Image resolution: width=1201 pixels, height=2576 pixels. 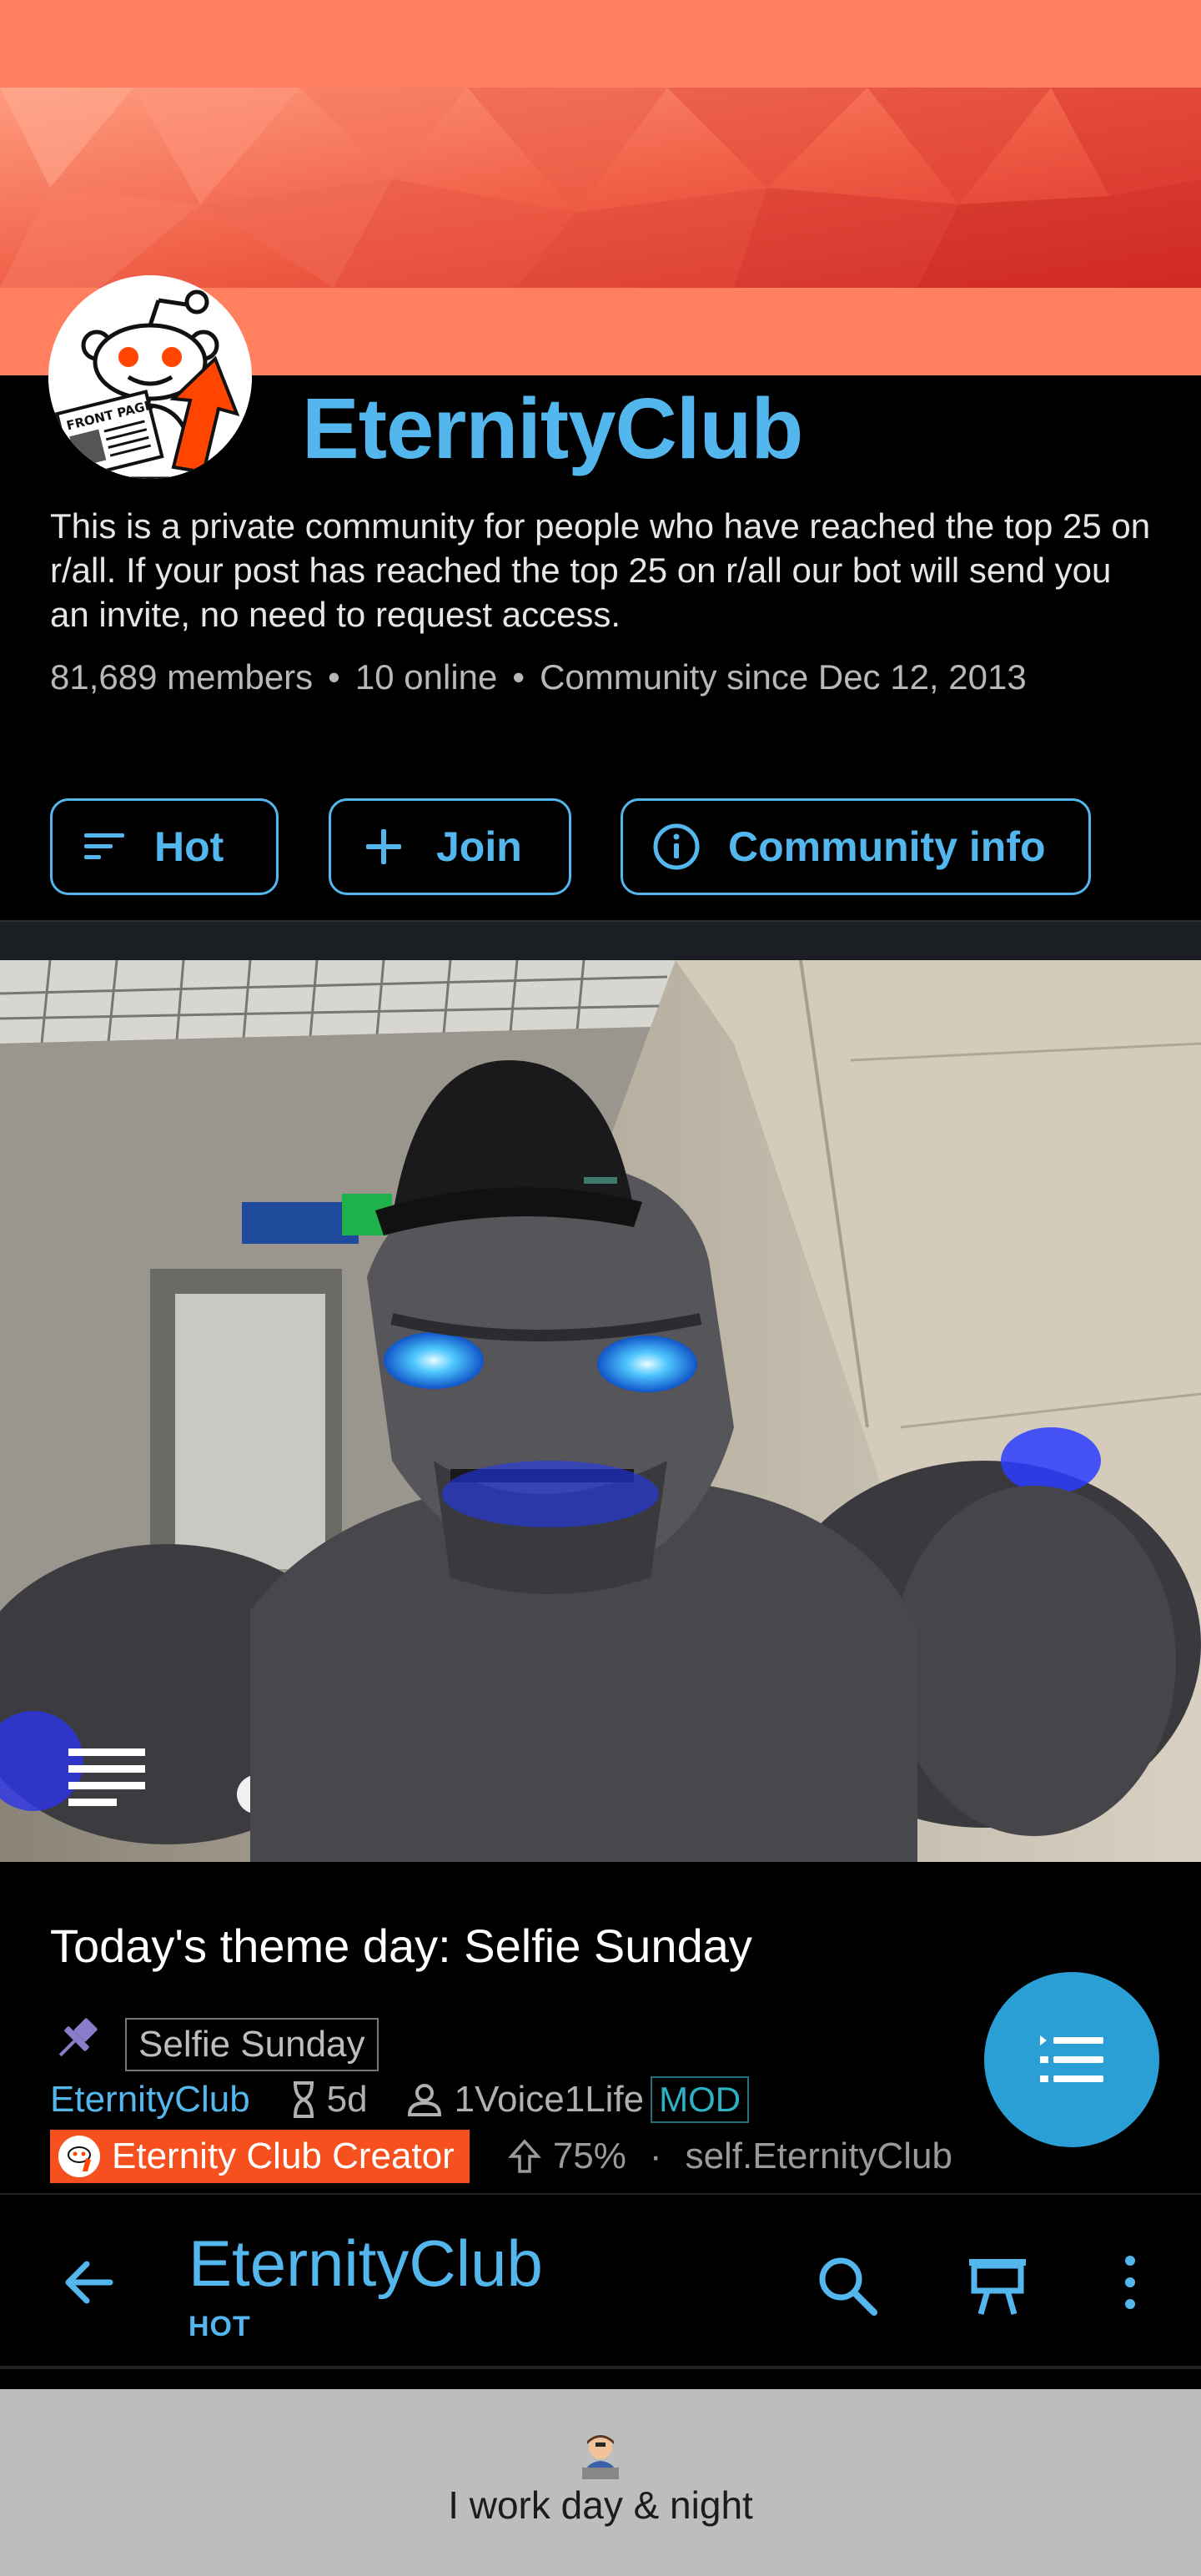 I want to click on author-flair: Eternity Club Creator, so click(x=260, y=2156).